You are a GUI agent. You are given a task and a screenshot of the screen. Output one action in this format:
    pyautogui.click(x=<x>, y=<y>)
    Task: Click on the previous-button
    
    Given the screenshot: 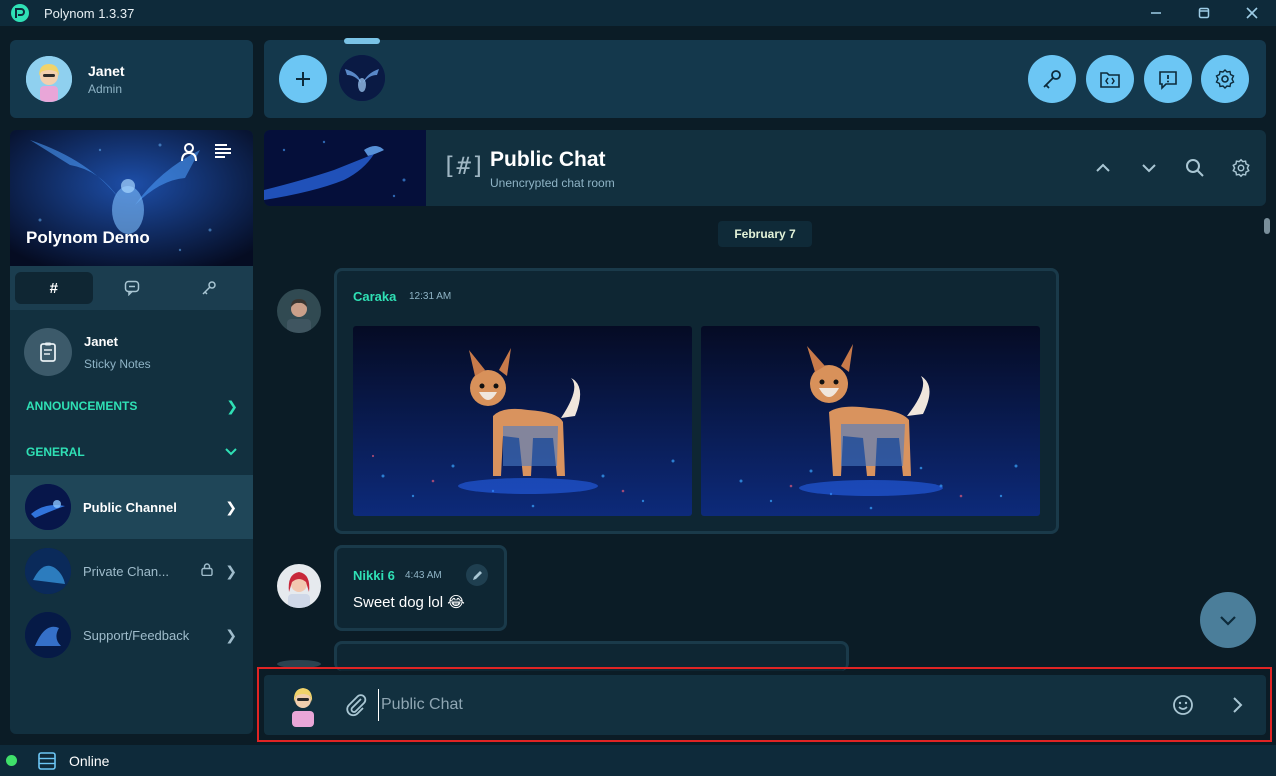 What is the action you would take?
    pyautogui.click(x=1103, y=168)
    